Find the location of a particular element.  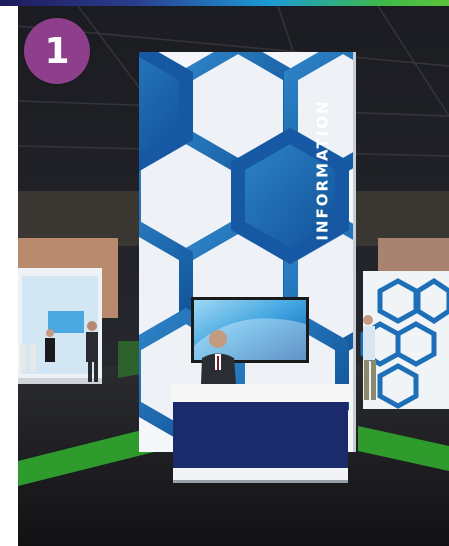

step-number: 1 is located at coordinates (57, 51).